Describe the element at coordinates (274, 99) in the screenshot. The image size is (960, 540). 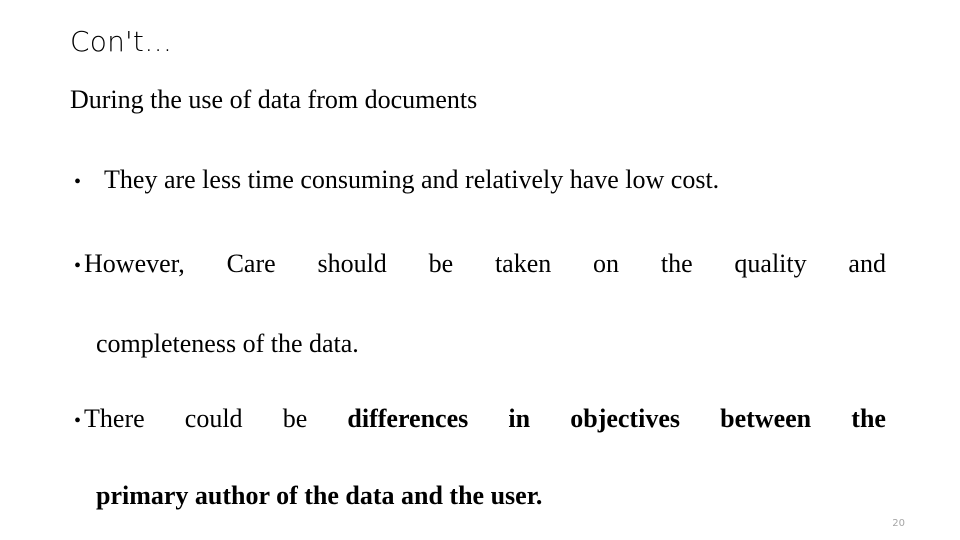
I see `lead-line: During the use of data from documents` at that location.